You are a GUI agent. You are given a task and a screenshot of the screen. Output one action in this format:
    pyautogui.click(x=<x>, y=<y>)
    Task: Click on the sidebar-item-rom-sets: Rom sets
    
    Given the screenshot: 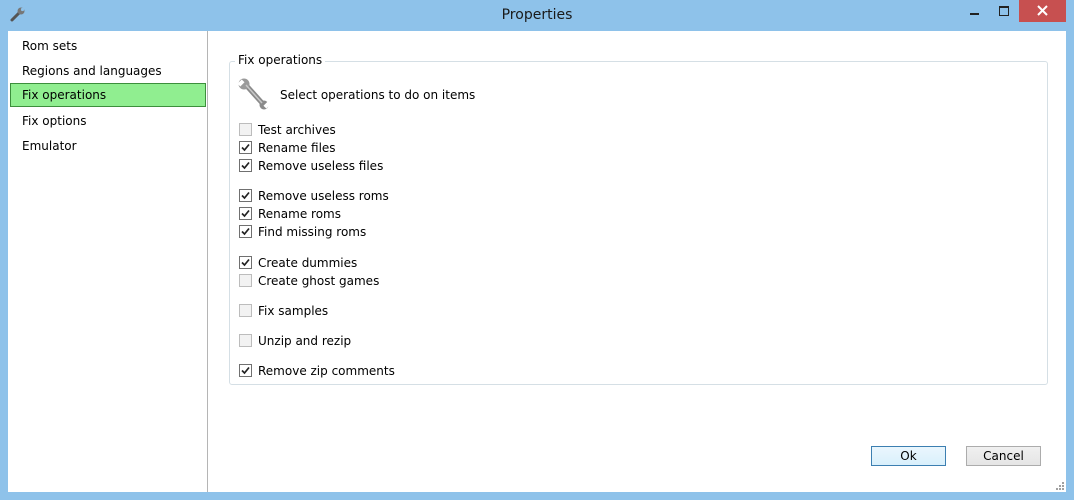 What is the action you would take?
    pyautogui.click(x=108, y=47)
    